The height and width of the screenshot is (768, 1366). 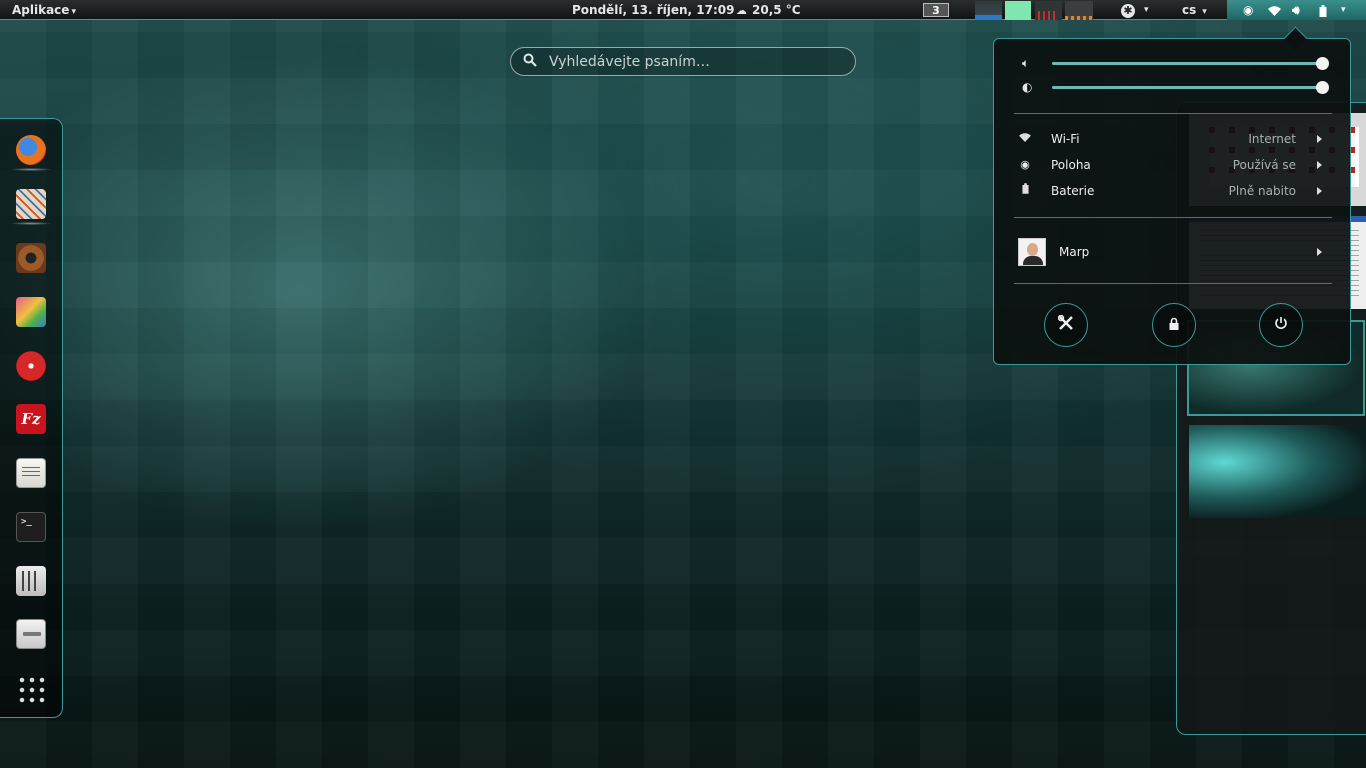 I want to click on battery-label: Baterie, so click(x=1073, y=191).